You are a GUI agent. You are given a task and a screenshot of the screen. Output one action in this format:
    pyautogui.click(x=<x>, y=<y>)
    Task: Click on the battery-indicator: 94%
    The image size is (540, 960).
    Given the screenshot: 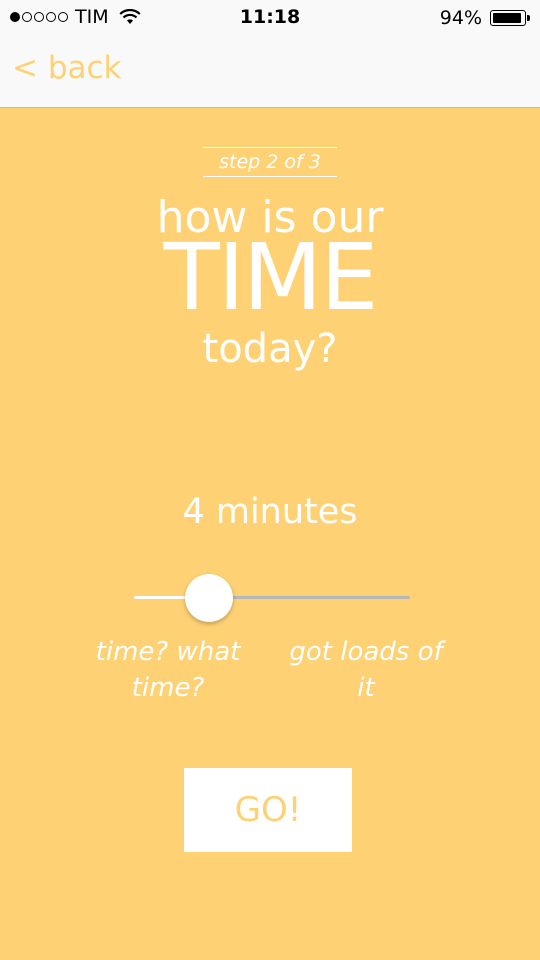 What is the action you would take?
    pyautogui.click(x=485, y=18)
    